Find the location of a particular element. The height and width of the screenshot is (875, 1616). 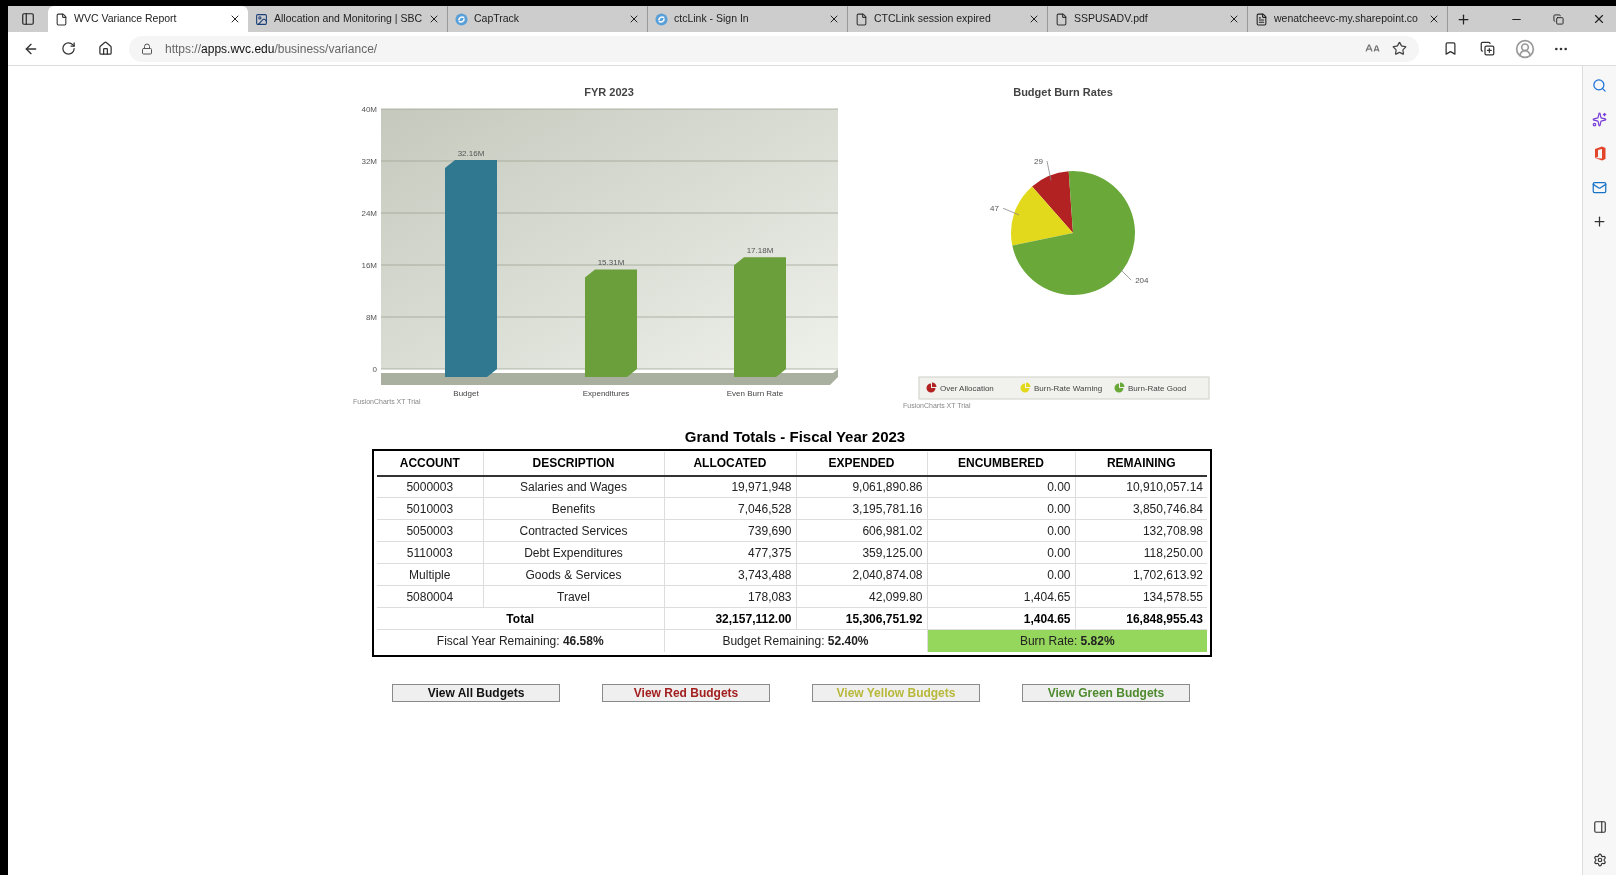

favorites-icon is located at coordinates (1450, 48).